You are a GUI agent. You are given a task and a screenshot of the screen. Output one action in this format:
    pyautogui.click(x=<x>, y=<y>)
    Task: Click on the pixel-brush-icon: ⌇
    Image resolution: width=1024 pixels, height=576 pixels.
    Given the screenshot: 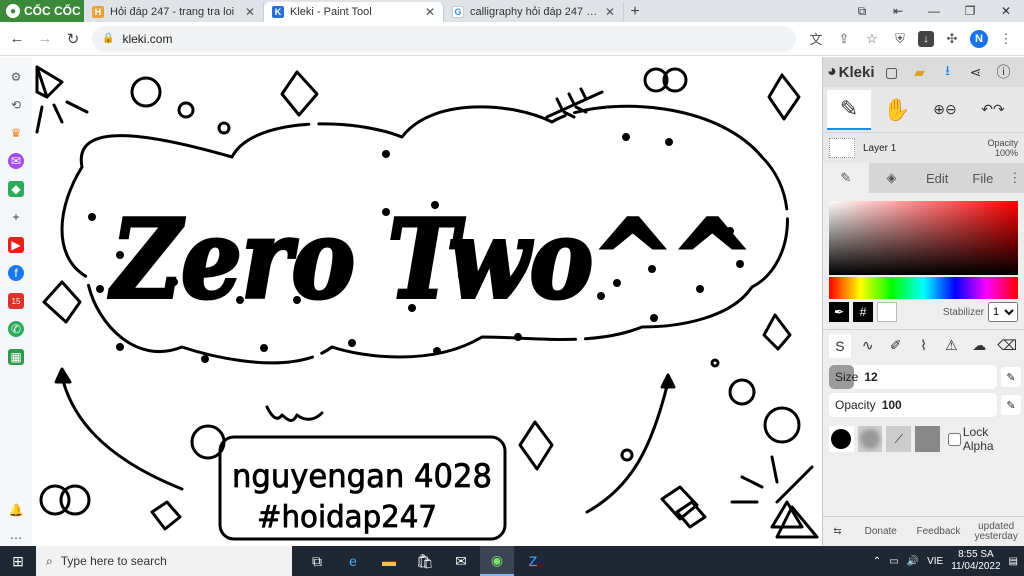 What is the action you would take?
    pyautogui.click(x=924, y=346)
    